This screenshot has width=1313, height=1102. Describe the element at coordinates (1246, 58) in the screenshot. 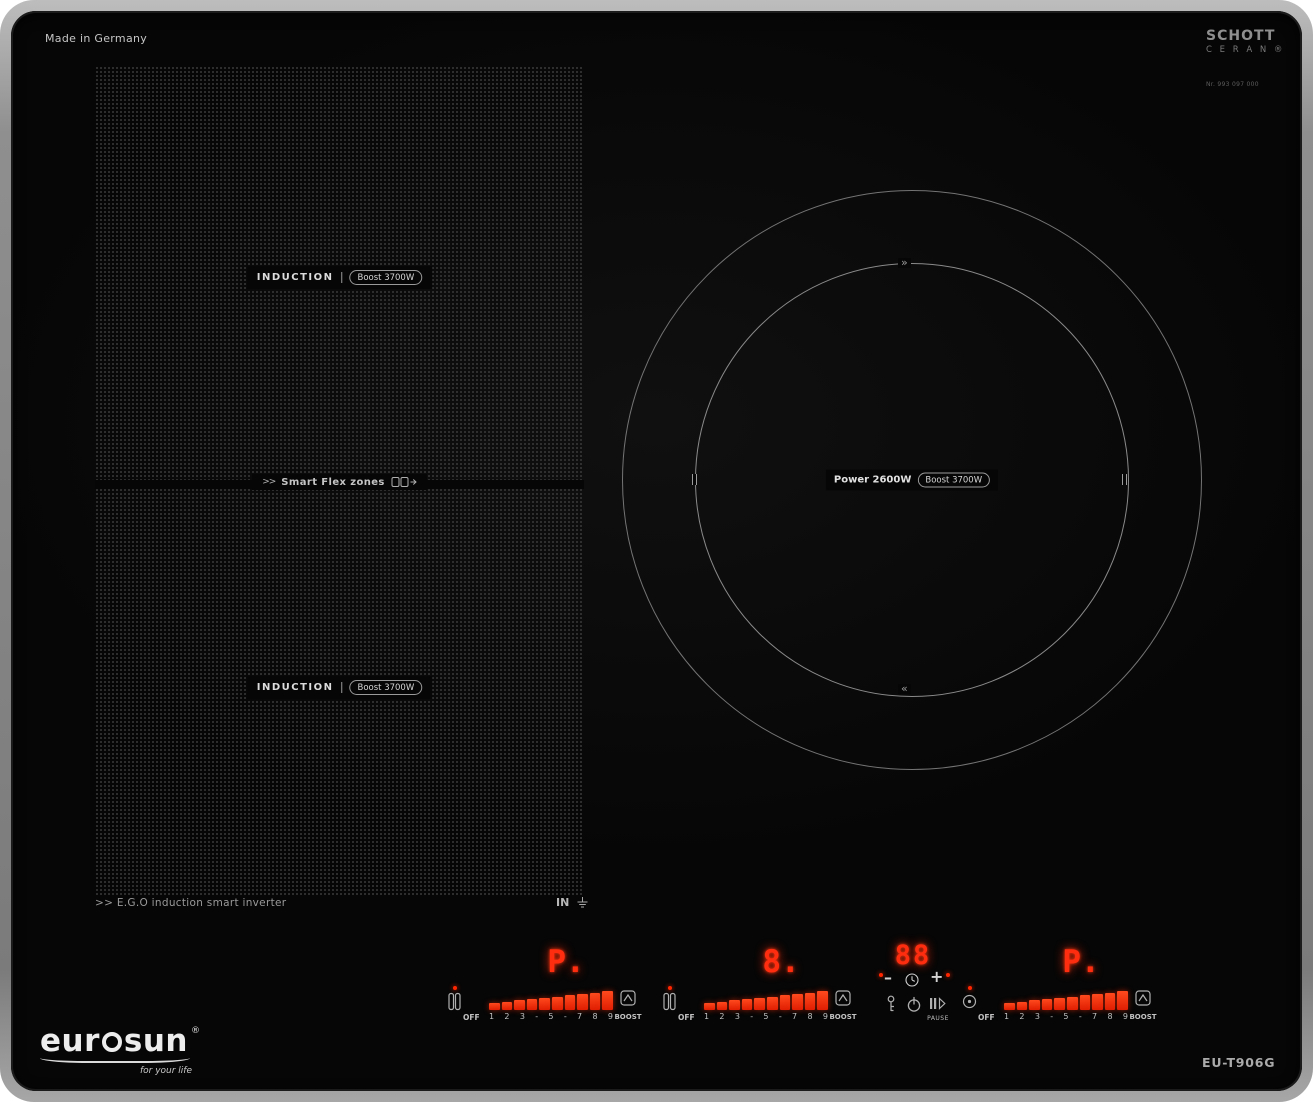

I see `schott-ceran-logo: SCHOTT C E R A N ® Nr. 993 097 000` at that location.